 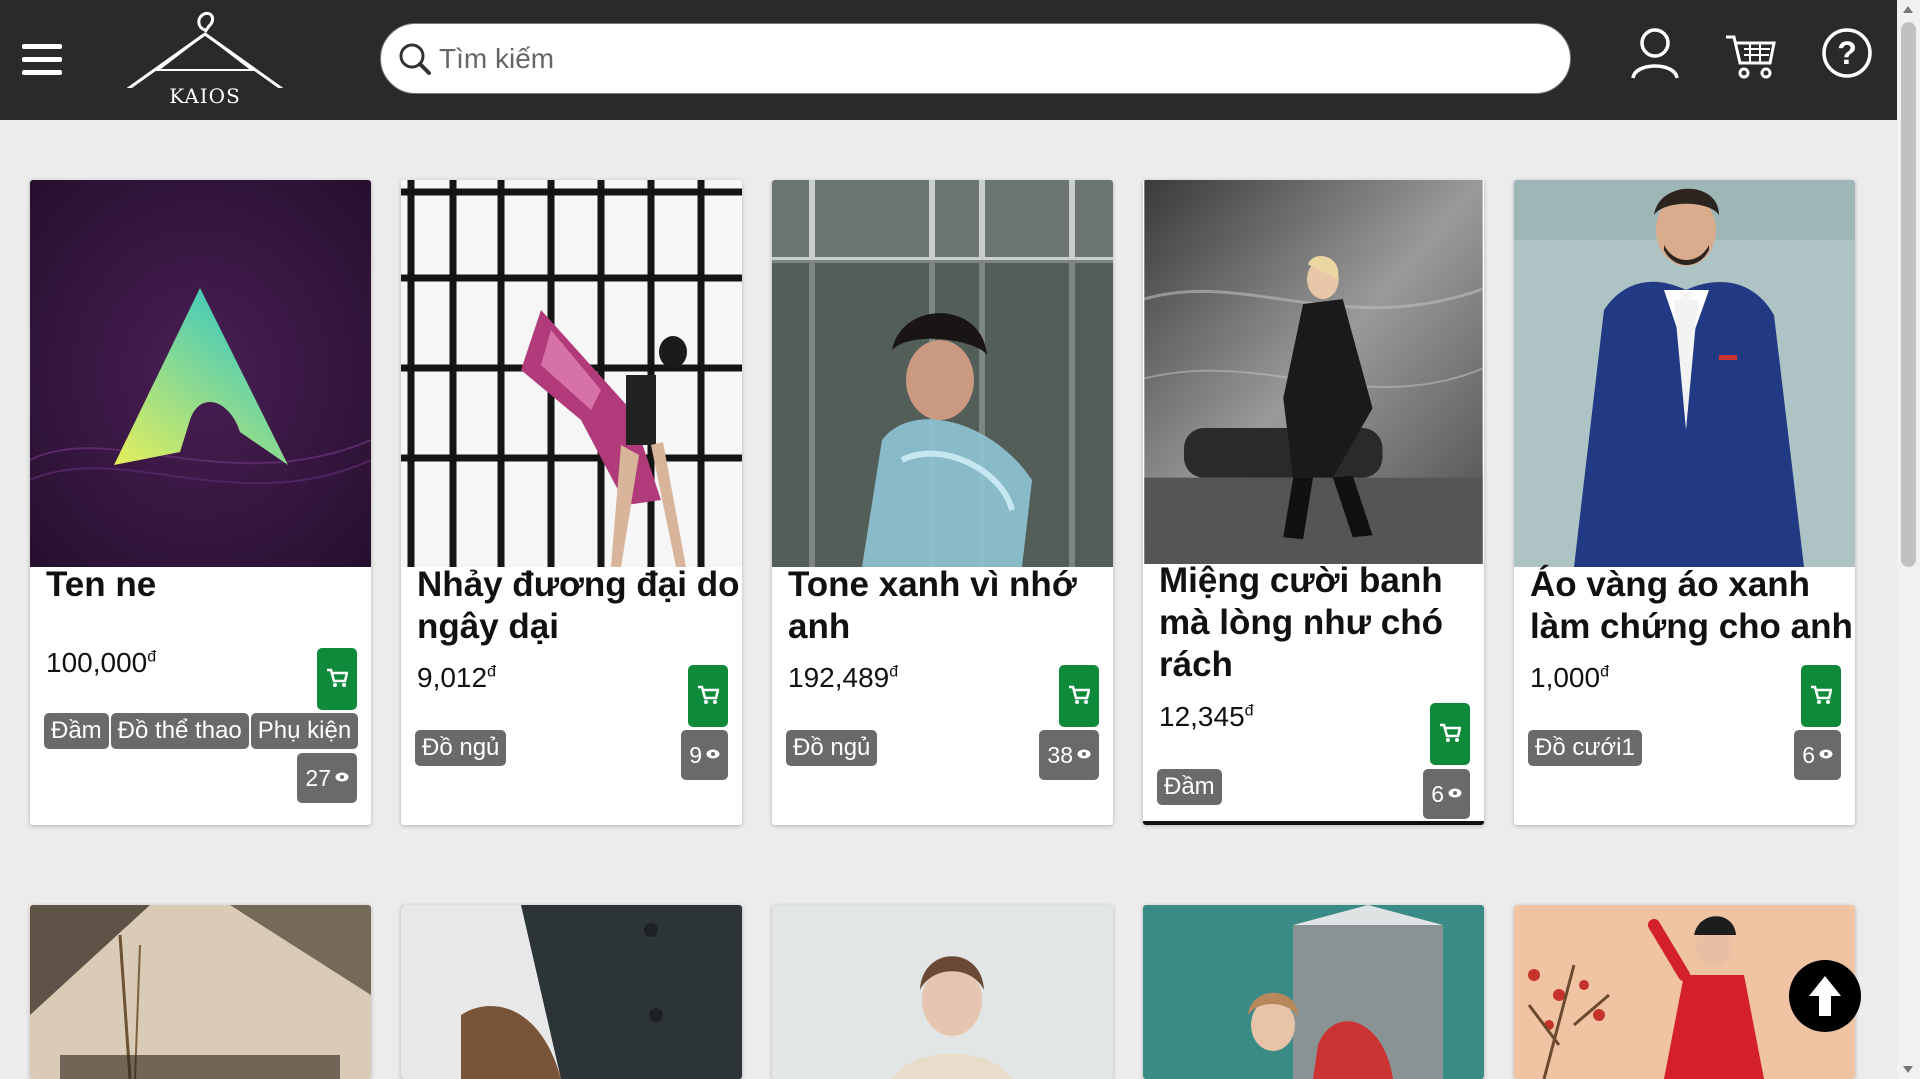 I want to click on help-icon: ?, so click(x=1847, y=53).